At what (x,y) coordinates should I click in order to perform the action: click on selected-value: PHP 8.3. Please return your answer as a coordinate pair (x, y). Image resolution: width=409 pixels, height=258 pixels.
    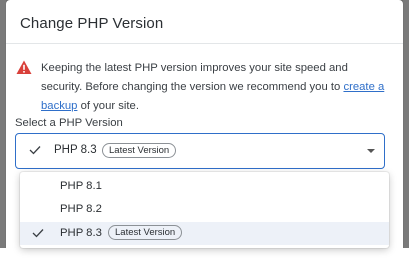
    Looking at the image, I should click on (75, 150).